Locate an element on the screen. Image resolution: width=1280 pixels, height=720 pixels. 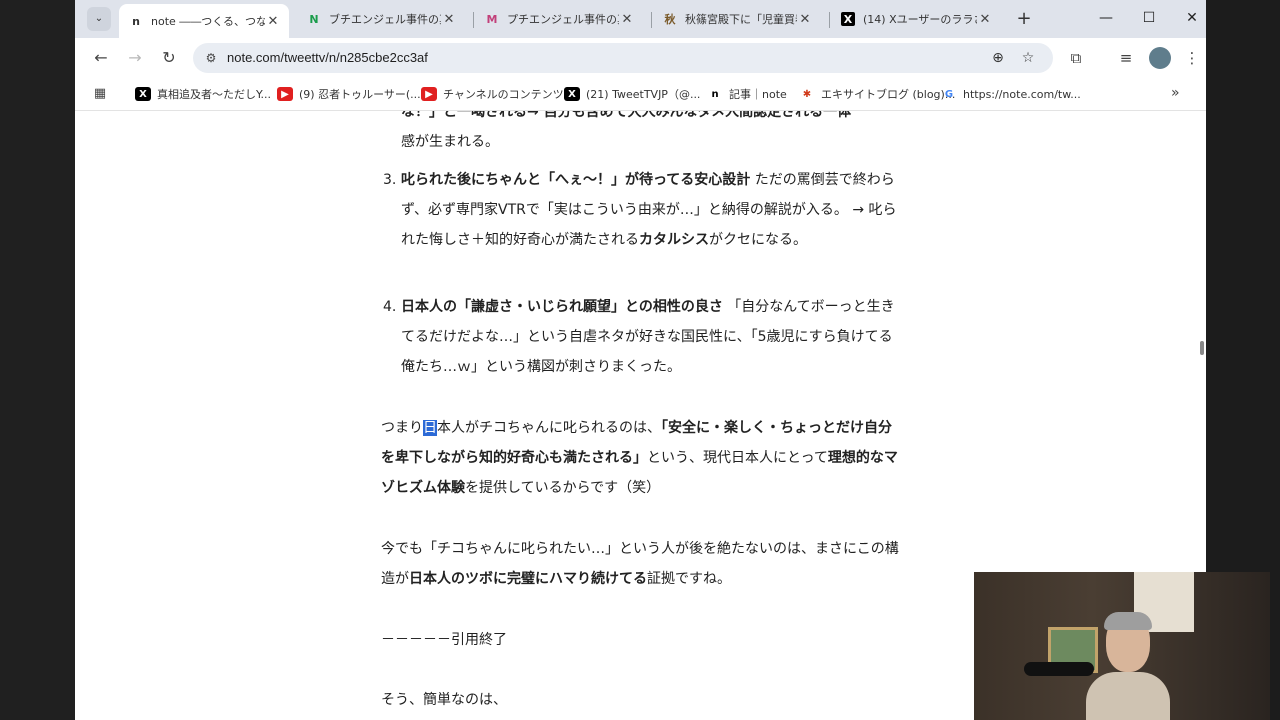
url-text: note.com/tweettv/n/n285cbe2cc3af is located at coordinates (327, 57).